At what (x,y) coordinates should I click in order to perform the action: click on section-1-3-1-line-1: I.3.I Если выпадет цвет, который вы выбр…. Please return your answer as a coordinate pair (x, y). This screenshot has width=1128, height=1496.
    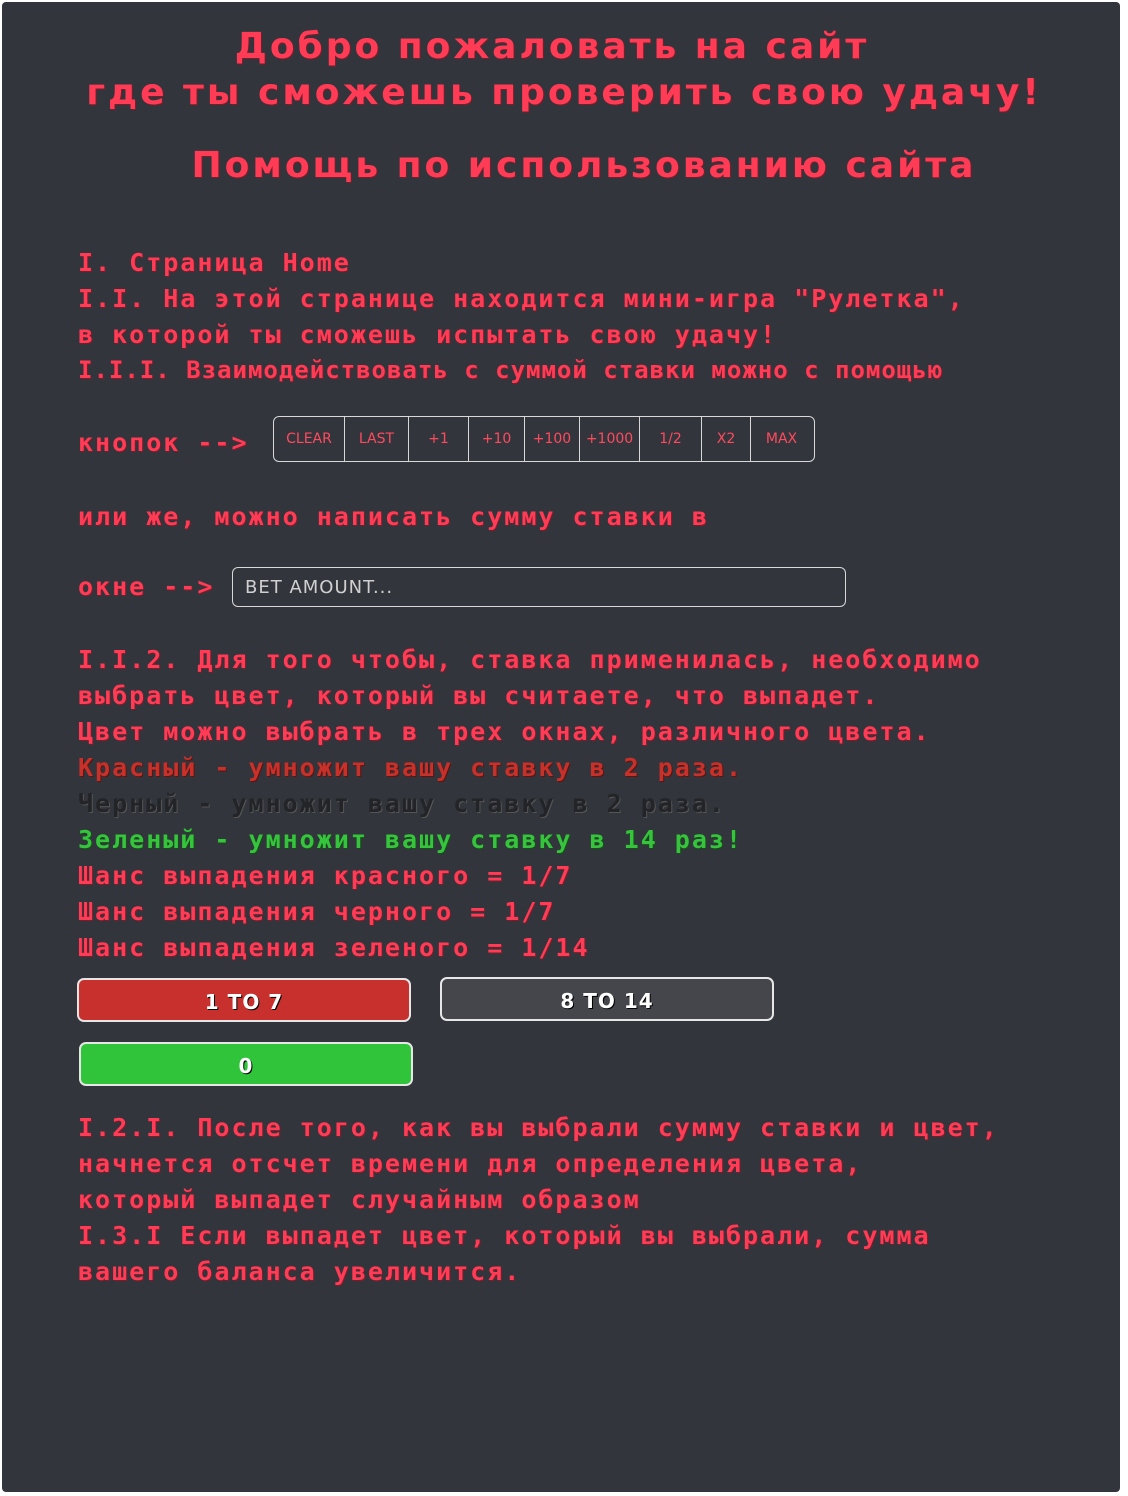
    Looking at the image, I should click on (504, 1235).